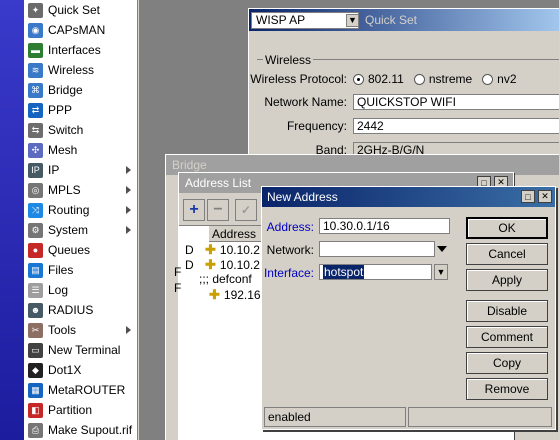  I want to click on sidebar-item-ppp: ⇄ PPP, so click(80, 110).